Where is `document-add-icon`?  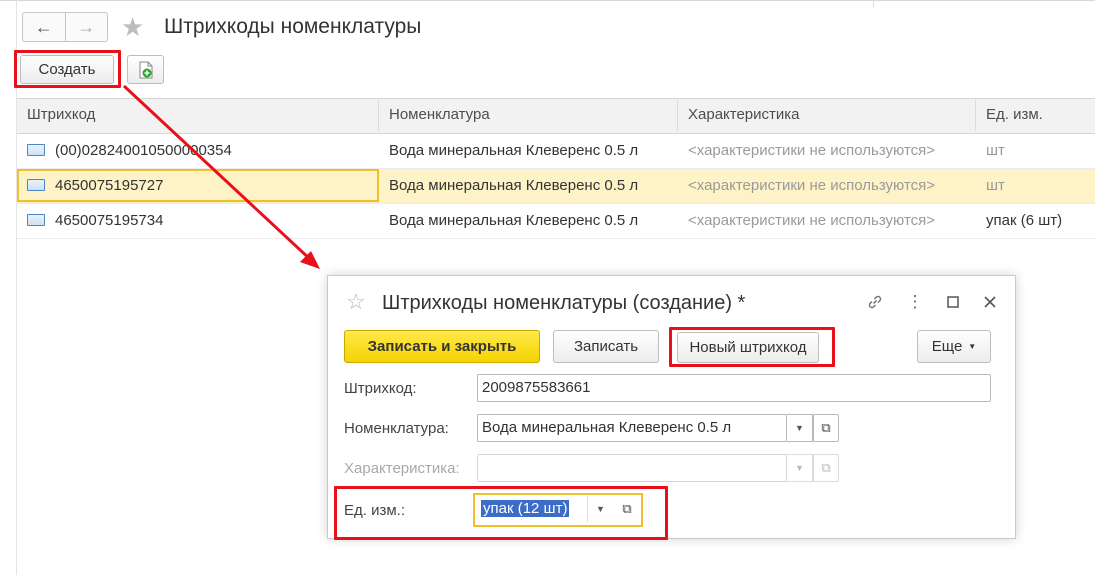
document-add-icon is located at coordinates (145, 69).